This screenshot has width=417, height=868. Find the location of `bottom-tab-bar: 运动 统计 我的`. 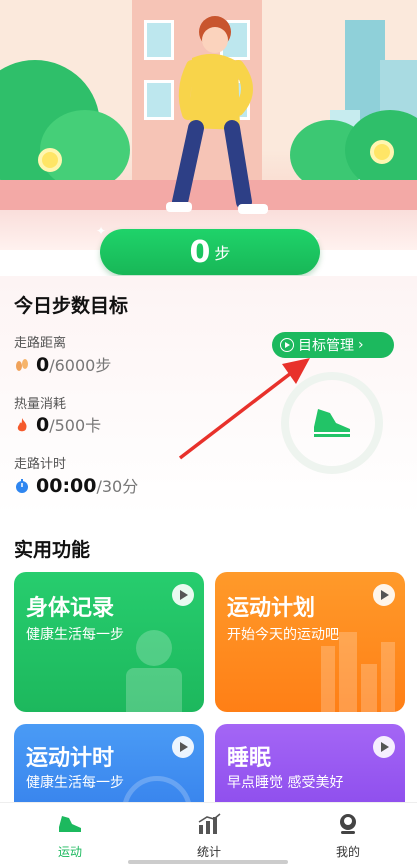

bottom-tab-bar: 运动 统计 我的 is located at coordinates (208, 835).